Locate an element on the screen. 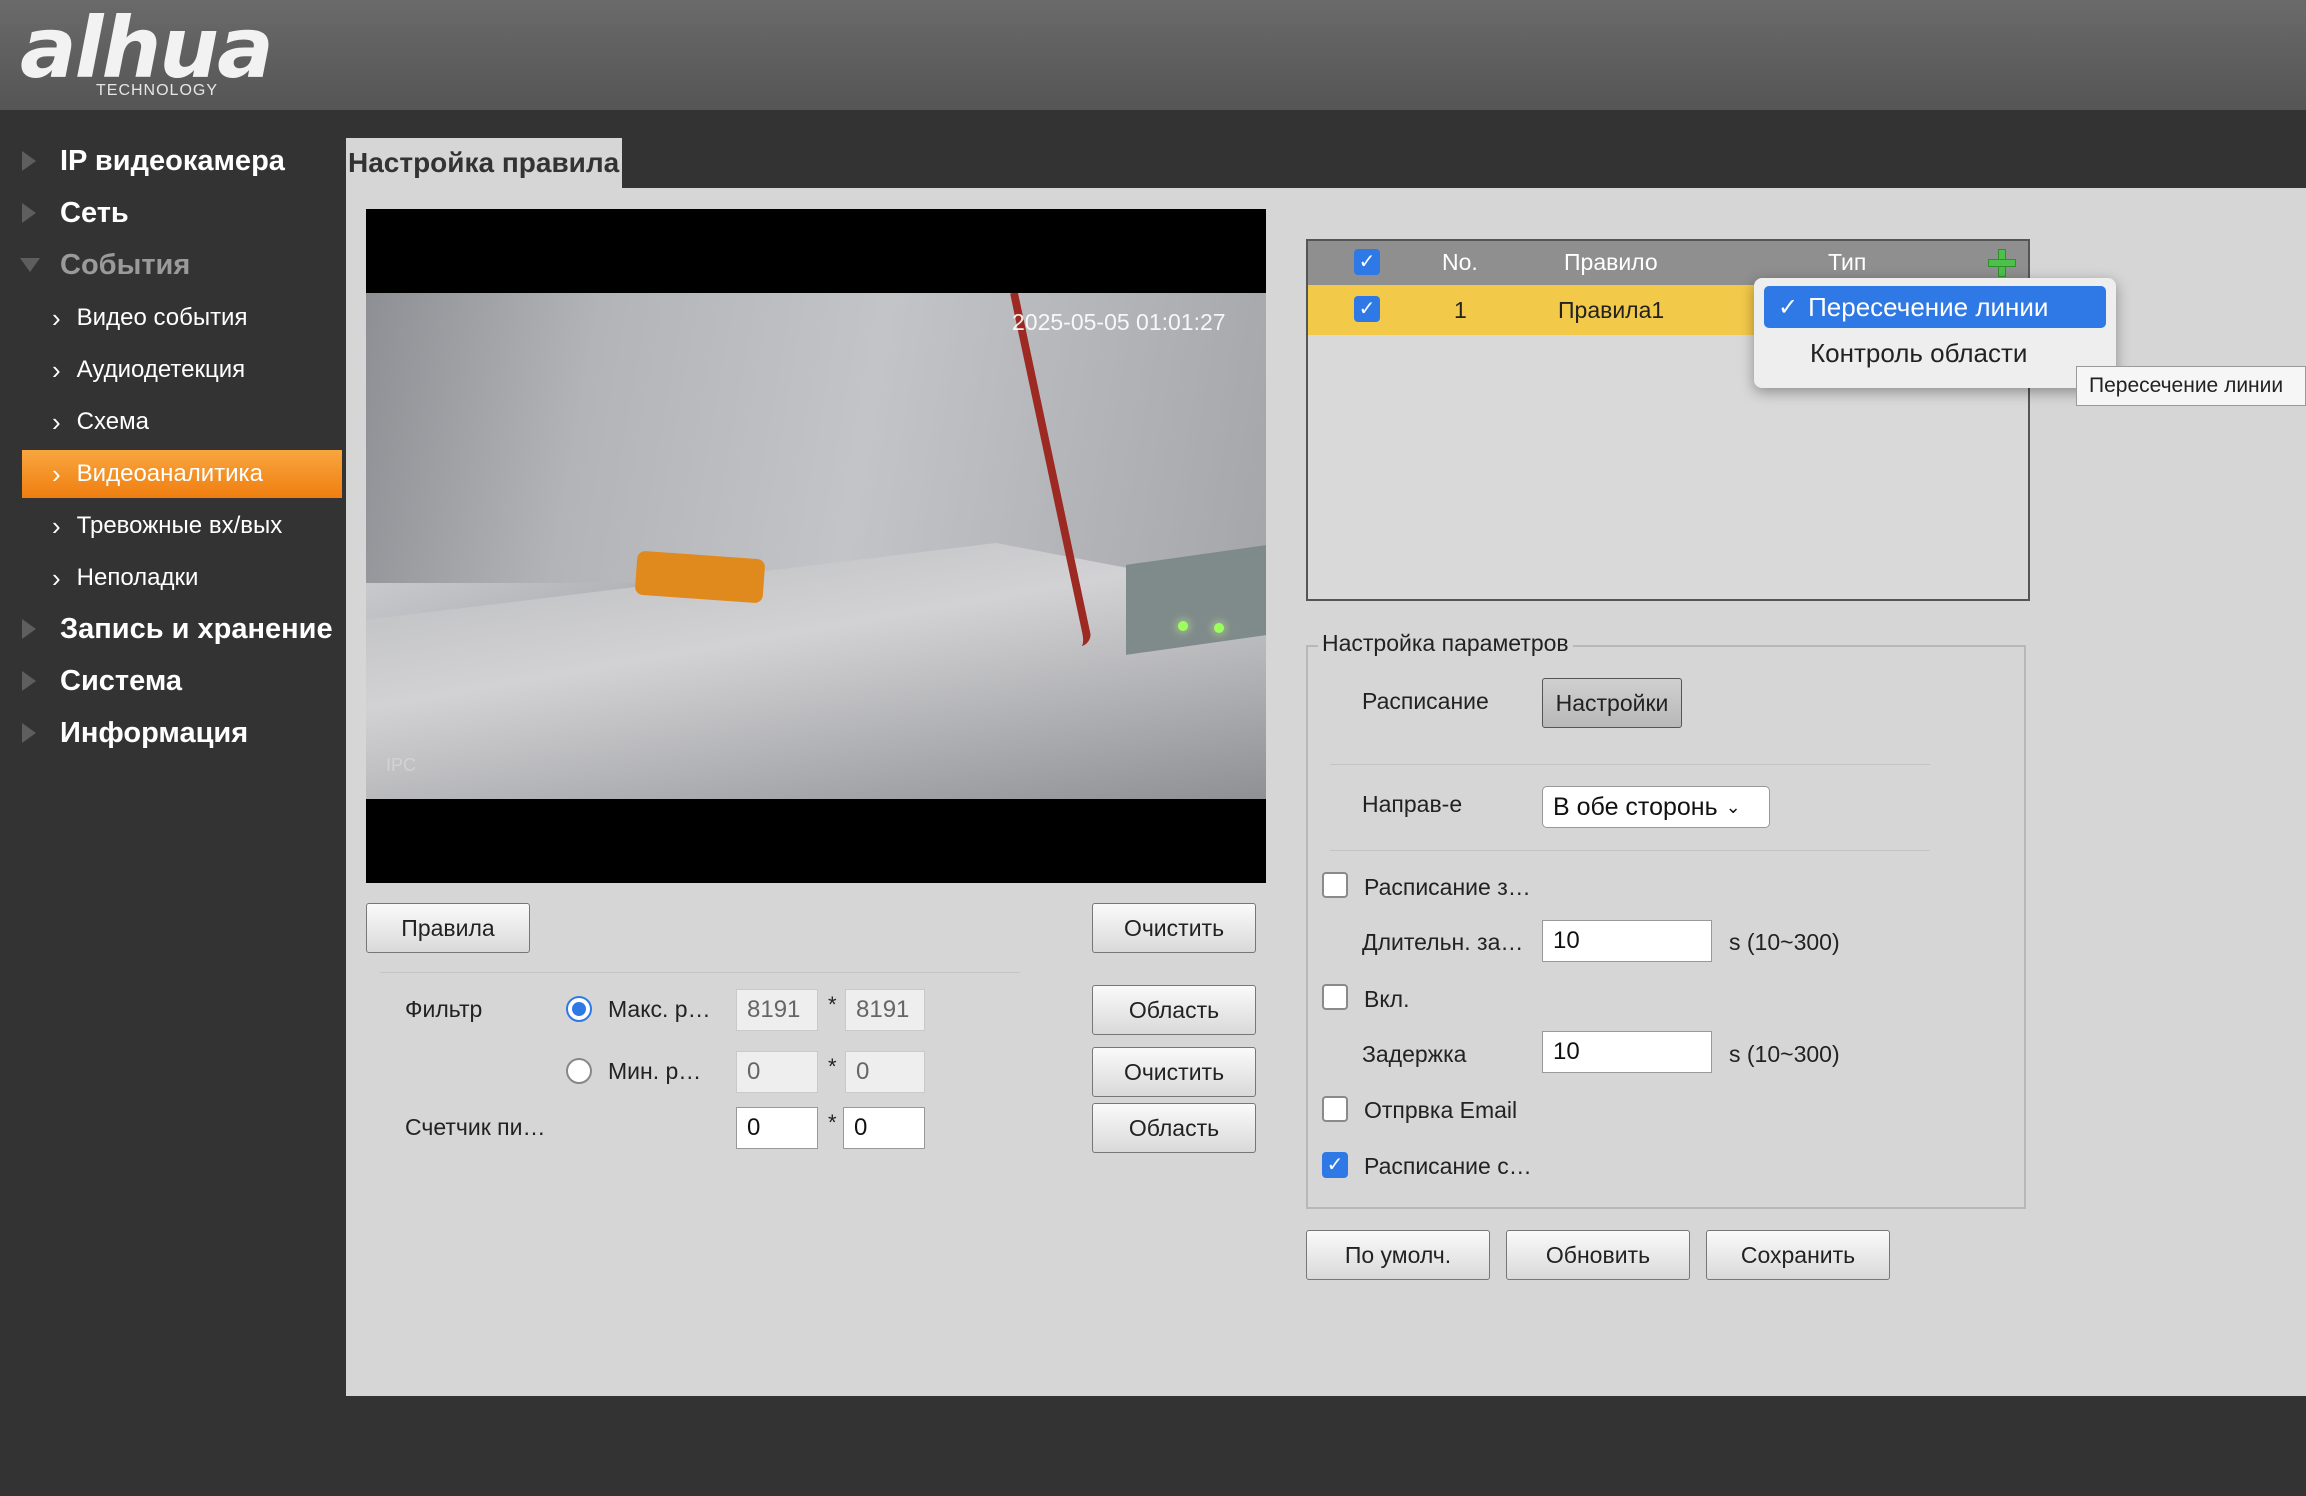  nav-audio-detection: › Аудиодетекция is located at coordinates (182, 370).